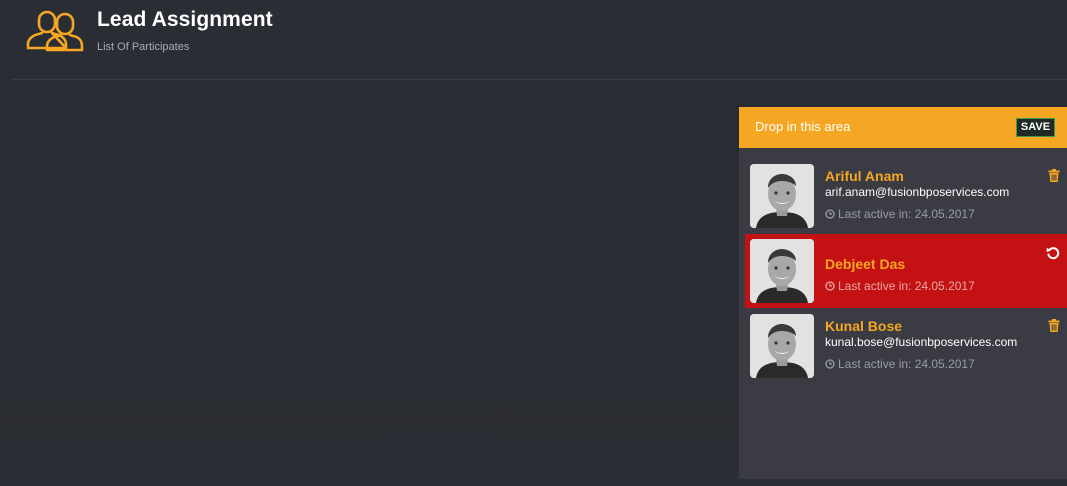  What do you see at coordinates (917, 192) in the screenshot?
I see `participant-email: arif.anam@fusionbposervices.com` at bounding box center [917, 192].